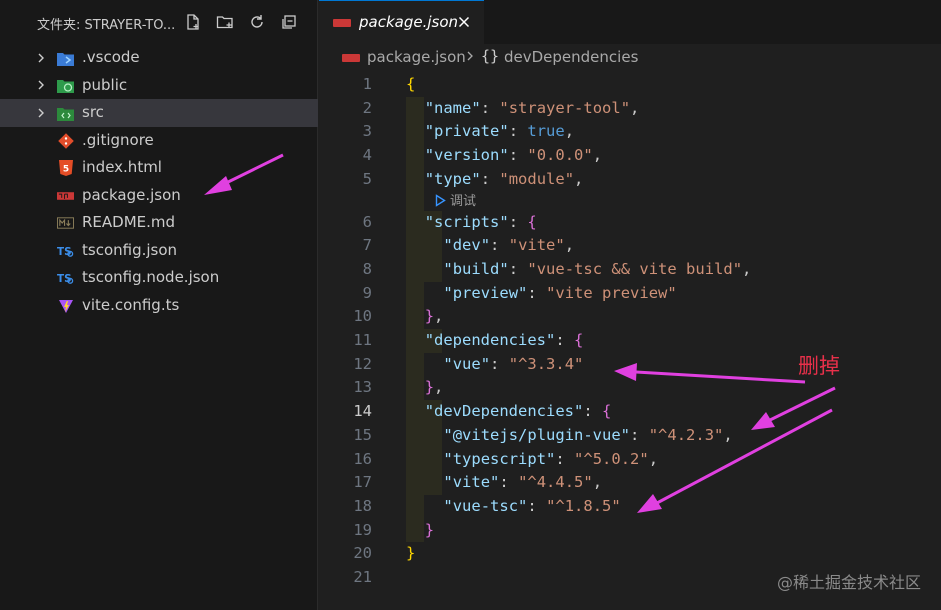 The height and width of the screenshot is (610, 941). I want to click on code-line: 13 },, so click(630, 387).